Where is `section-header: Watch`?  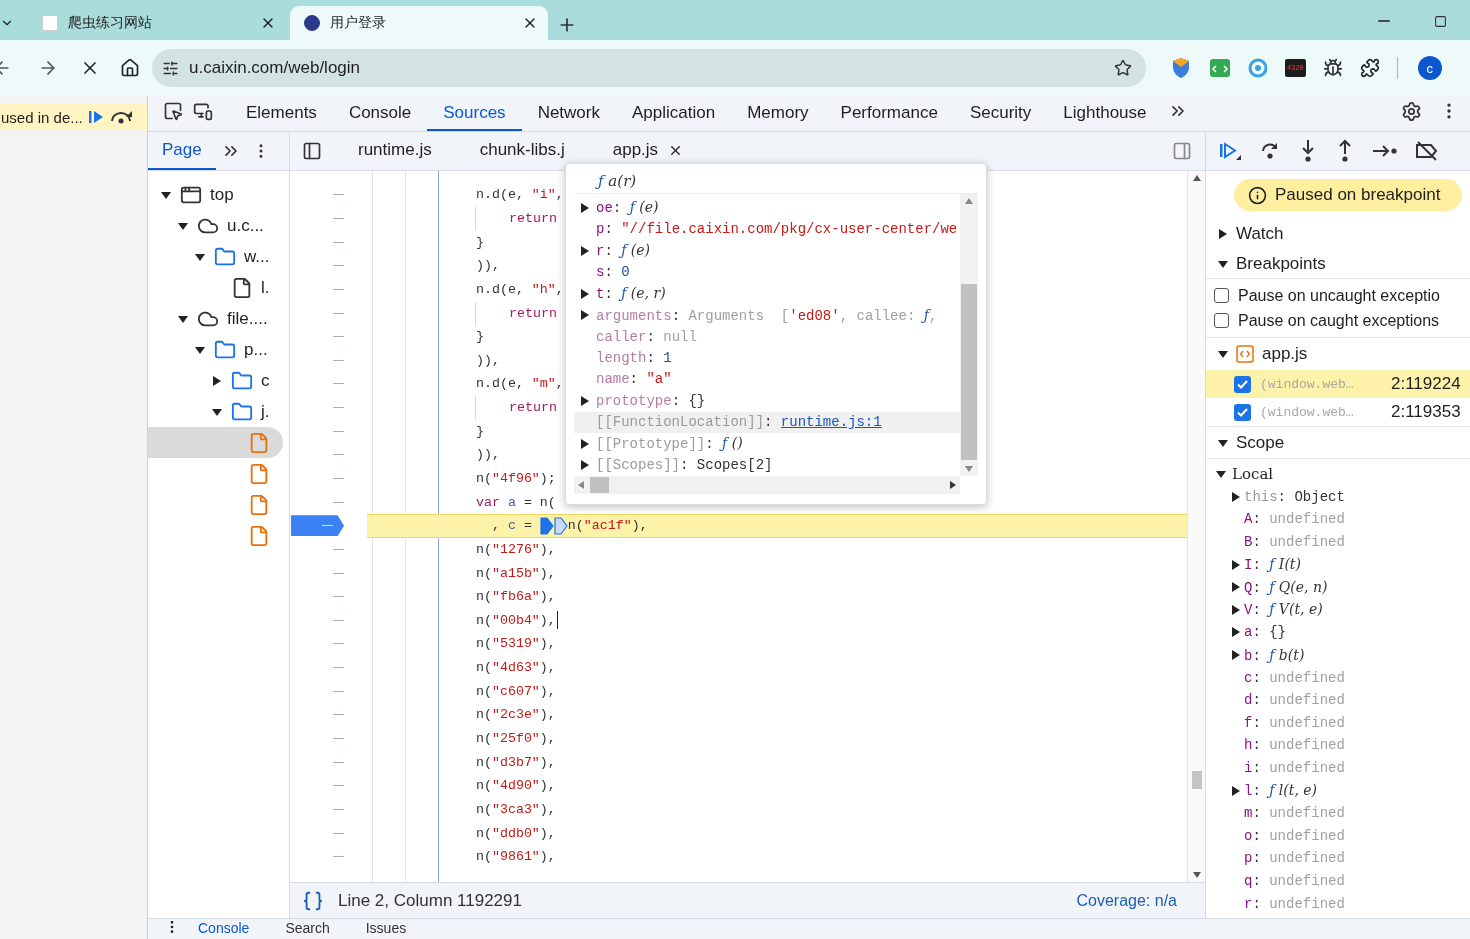 section-header: Watch is located at coordinates (1338, 234).